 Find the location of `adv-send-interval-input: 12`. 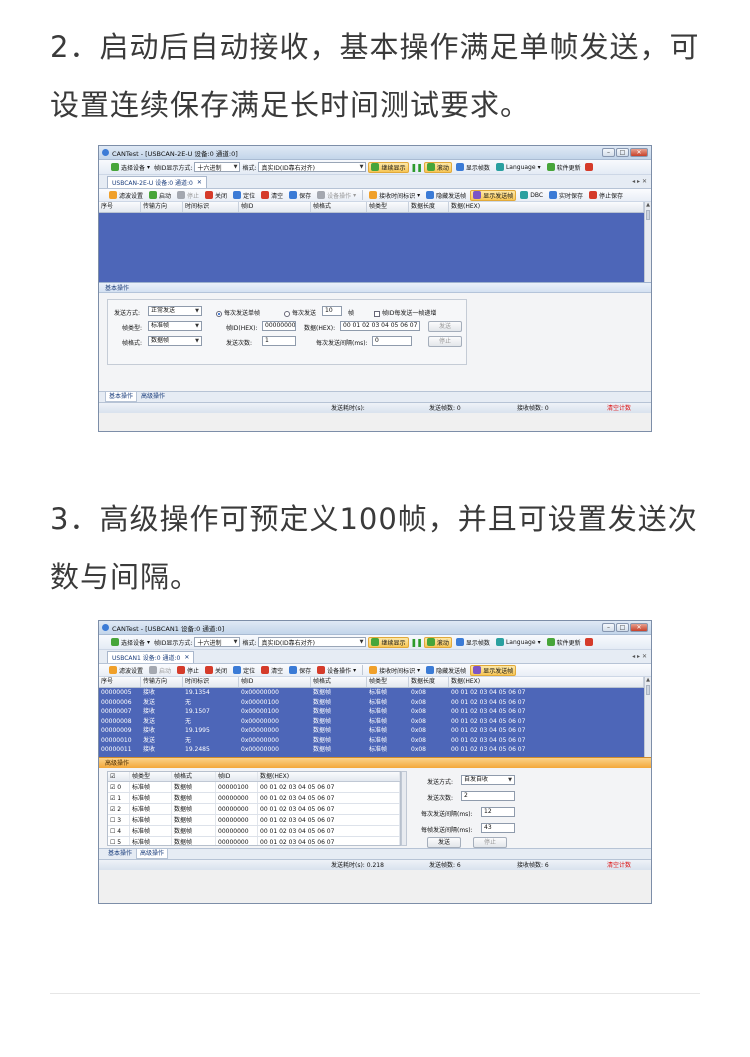

adv-send-interval-input: 12 is located at coordinates (498, 812).